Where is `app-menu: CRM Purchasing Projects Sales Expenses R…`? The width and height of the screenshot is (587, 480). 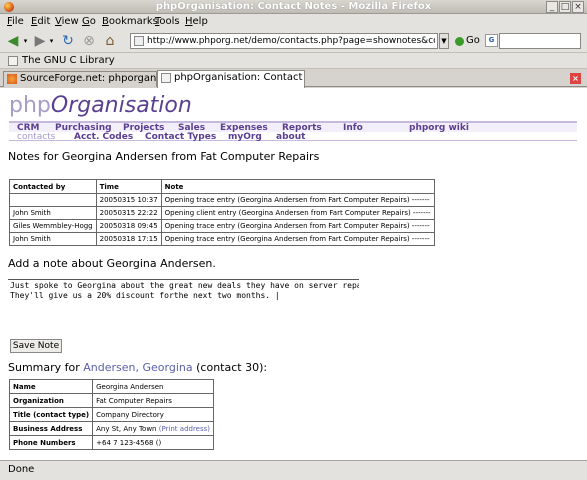 app-menu: CRM Purchasing Projects Sales Expenses R… is located at coordinates (293, 131).